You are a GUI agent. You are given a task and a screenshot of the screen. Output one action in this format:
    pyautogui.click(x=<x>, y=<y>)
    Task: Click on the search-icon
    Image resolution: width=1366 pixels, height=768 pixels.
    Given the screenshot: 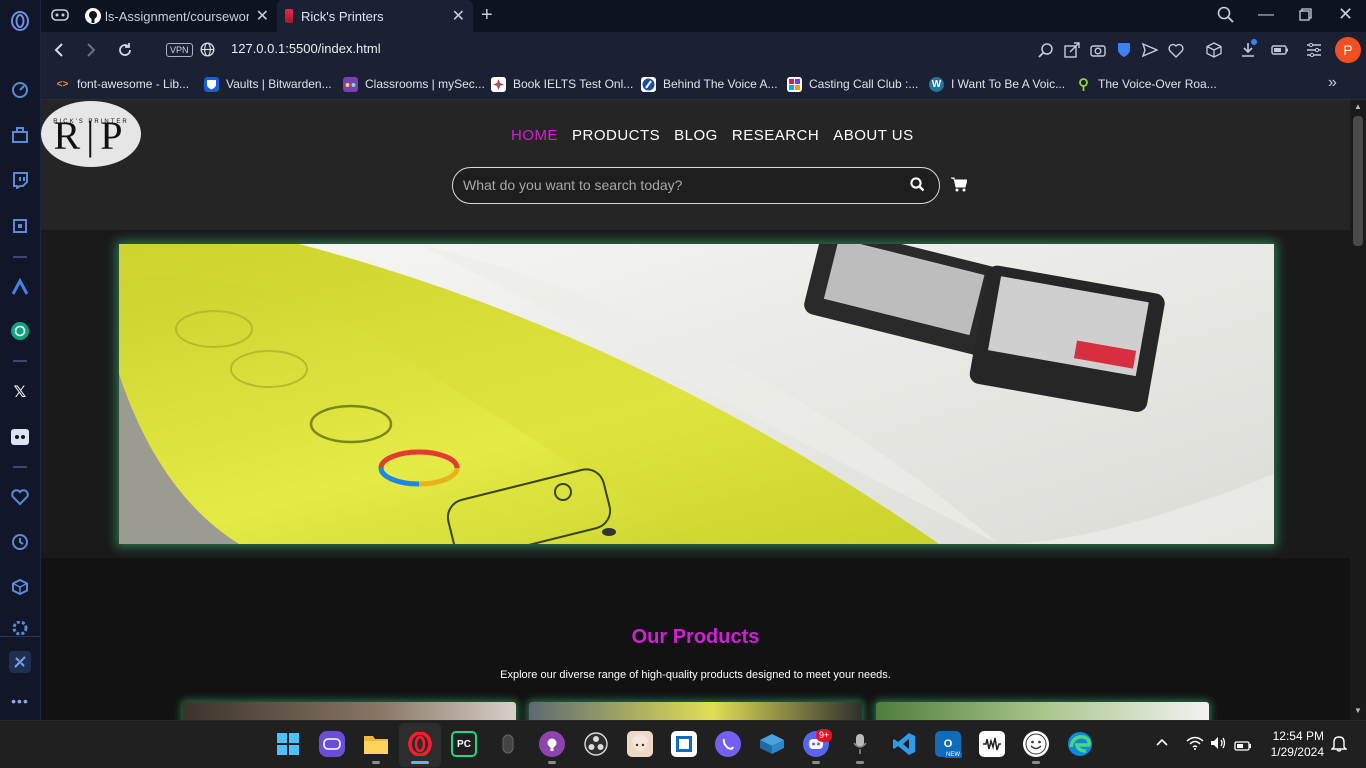 What is the action you would take?
    pyautogui.click(x=917, y=187)
    